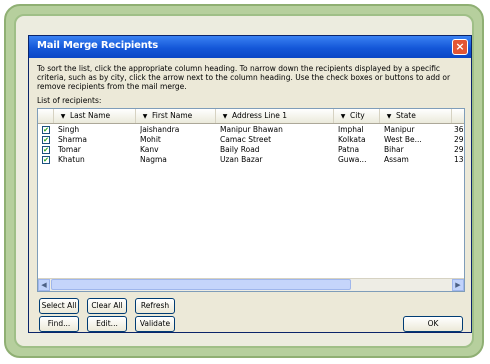 The image size is (490, 364). I want to click on title-bar: Mail Merge Recipients ×, so click(250, 47).